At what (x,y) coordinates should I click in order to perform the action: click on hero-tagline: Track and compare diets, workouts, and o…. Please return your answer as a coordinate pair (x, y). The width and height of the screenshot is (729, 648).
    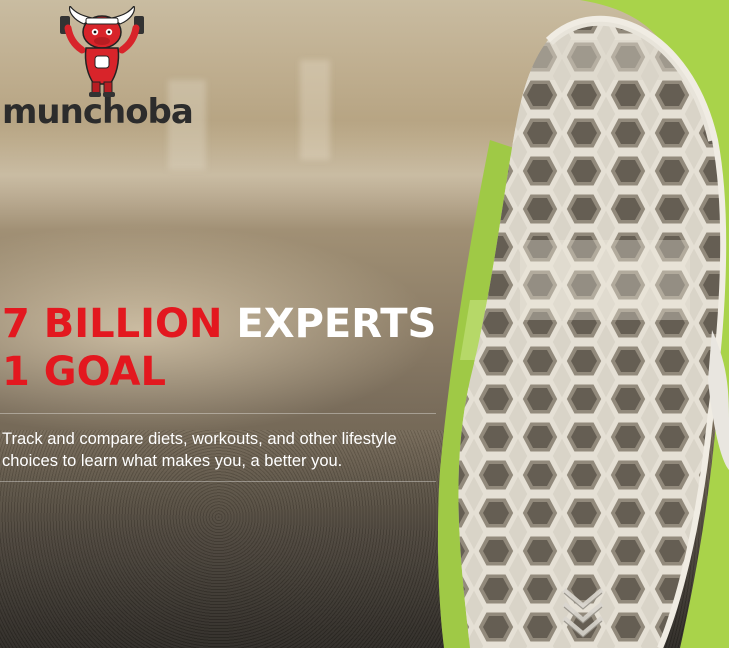
    Looking at the image, I should click on (199, 450).